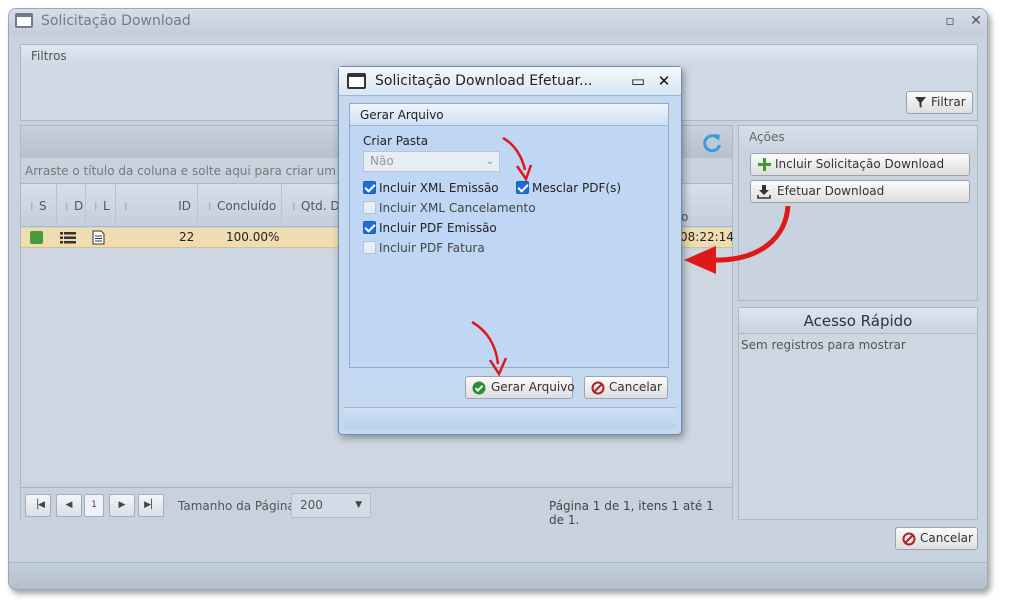 The image size is (1013, 616). What do you see at coordinates (858, 137) in the screenshot?
I see `actions-header: Ações` at bounding box center [858, 137].